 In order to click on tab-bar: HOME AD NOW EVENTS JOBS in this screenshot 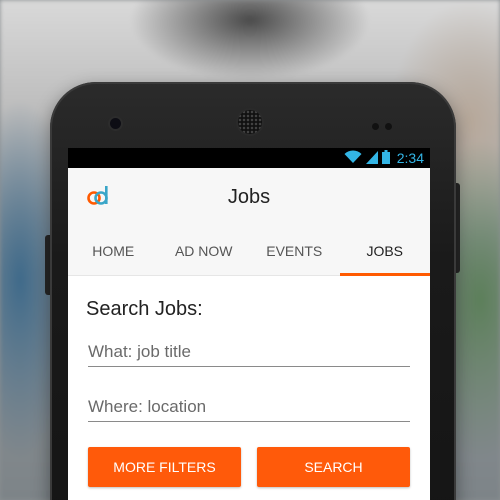, I will do `click(249, 251)`.